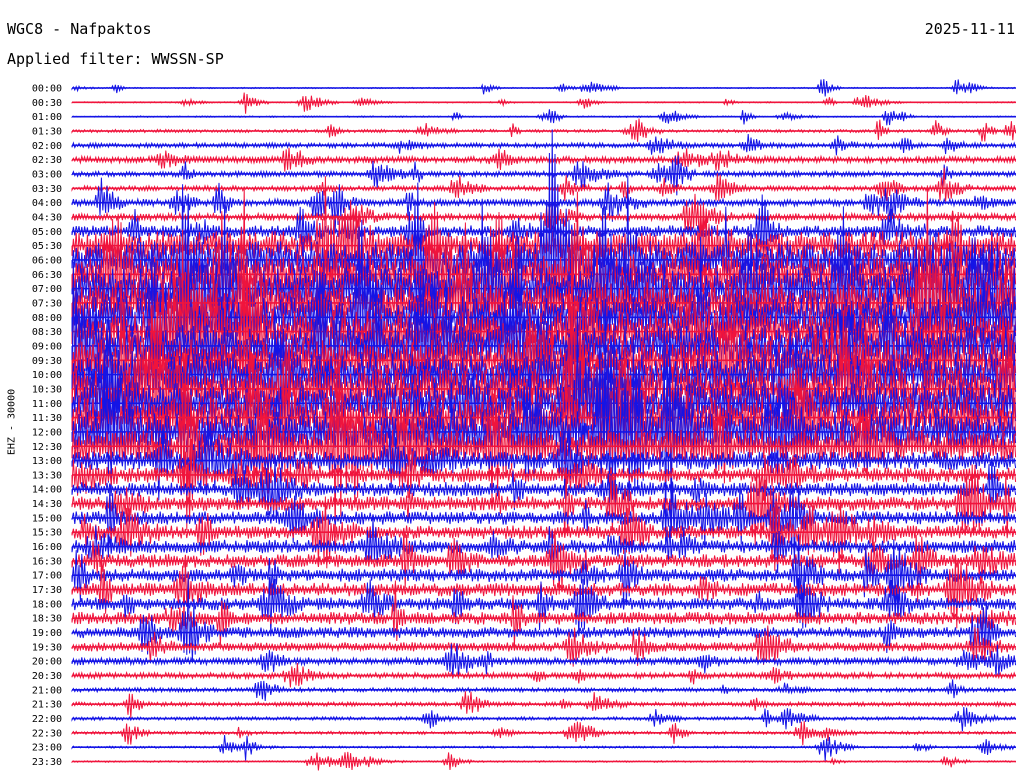 This screenshot has height=780, width=1024. What do you see at coordinates (47, 647) in the screenshot?
I see `row-time-label: 19:30` at bounding box center [47, 647].